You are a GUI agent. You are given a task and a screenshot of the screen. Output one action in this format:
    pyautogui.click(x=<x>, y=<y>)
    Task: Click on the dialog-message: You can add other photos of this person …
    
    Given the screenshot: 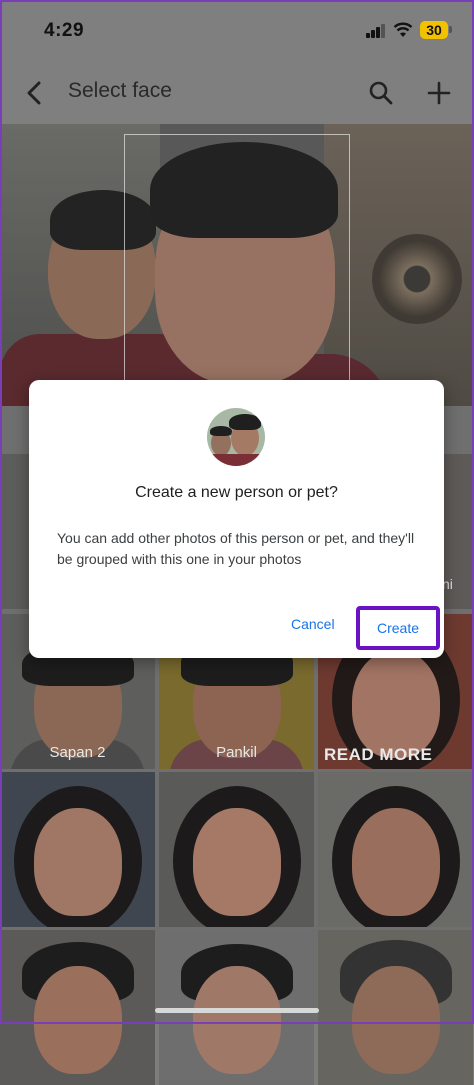 What is the action you would take?
    pyautogui.click(x=236, y=548)
    